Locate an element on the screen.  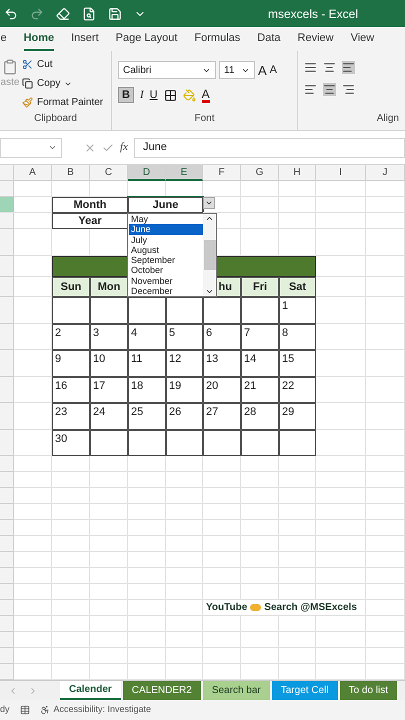
bottom-align-icon is located at coordinates (348, 67).